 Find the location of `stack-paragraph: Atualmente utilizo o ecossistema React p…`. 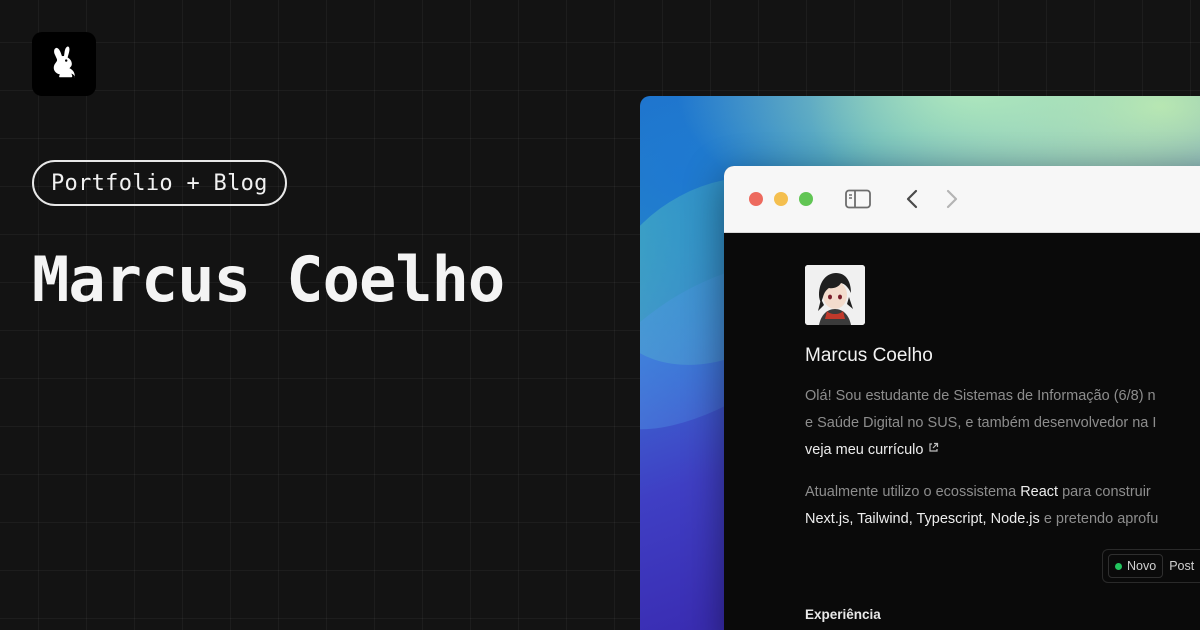

stack-paragraph: Atualmente utilizo o ecossistema React p… is located at coordinates (981, 506).